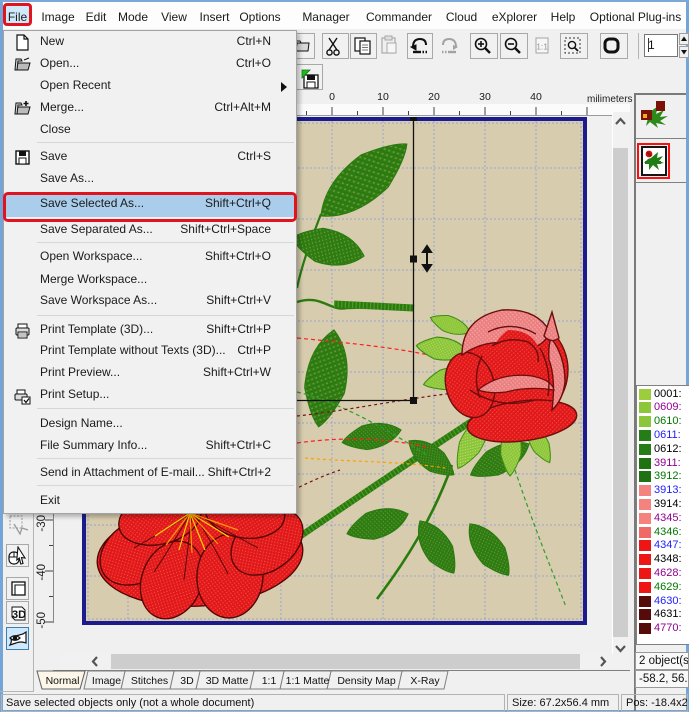 The width and height of the screenshot is (689, 712). Describe the element at coordinates (106, 681) in the screenshot. I see `svg-text: Image` at that location.